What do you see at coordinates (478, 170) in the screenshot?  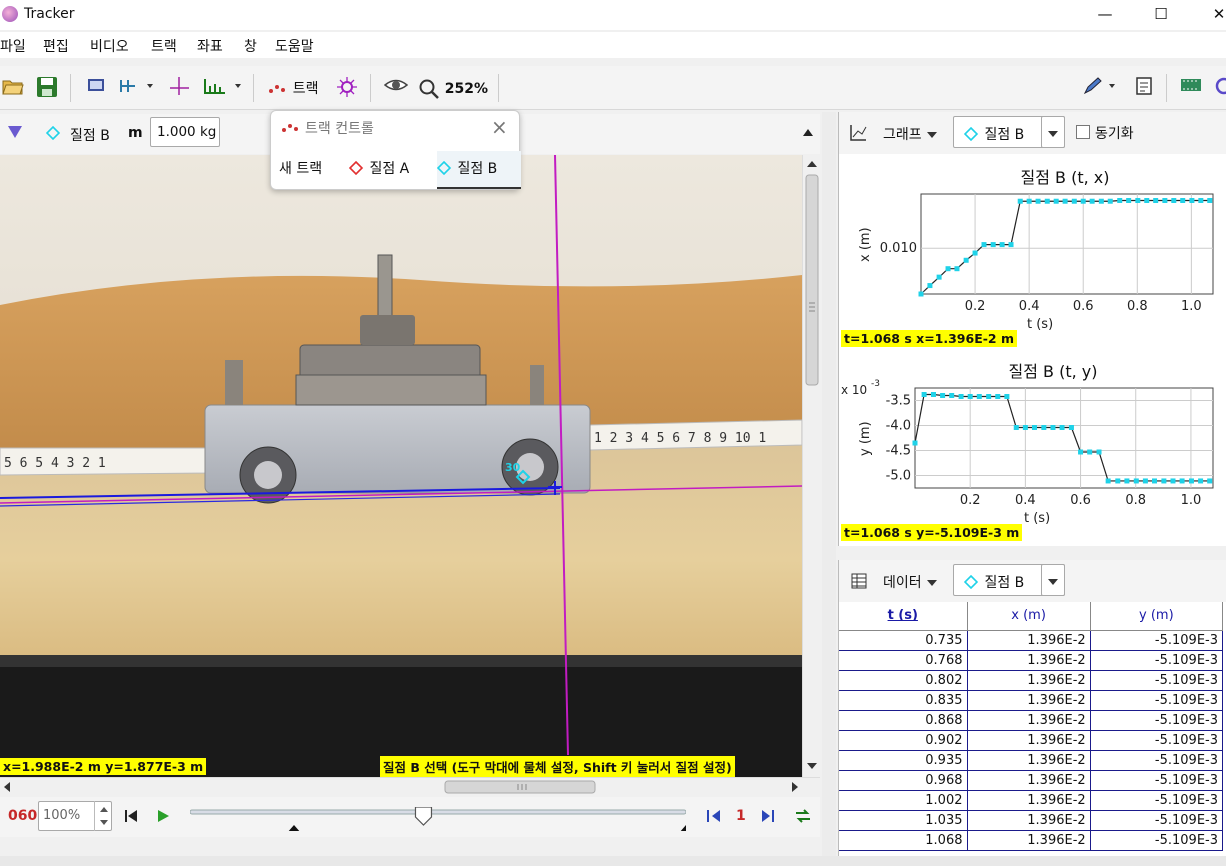 I see `track-button-point-b: 질점 B` at bounding box center [478, 170].